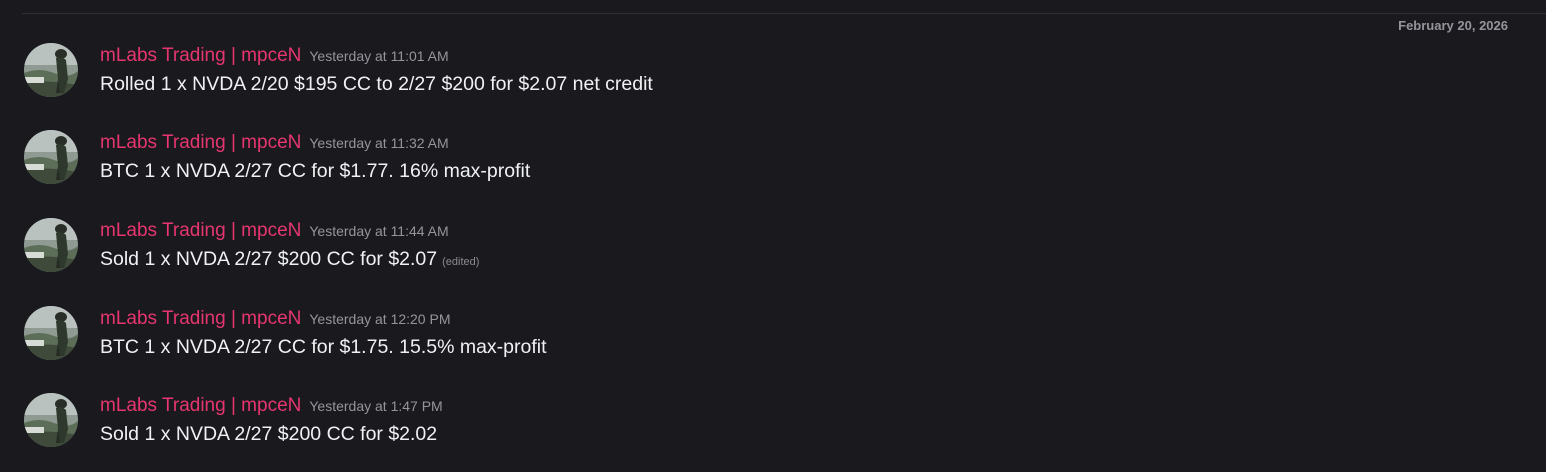  Describe the element at coordinates (378, 56) in the screenshot. I see `timestamp: Yesterday at 11:01 AM` at that location.